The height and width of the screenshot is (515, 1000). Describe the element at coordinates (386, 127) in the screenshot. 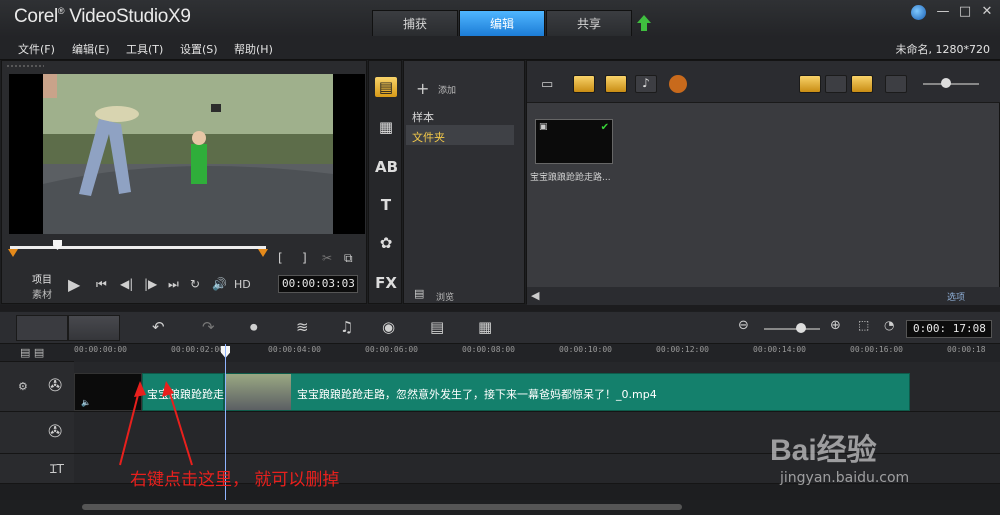

I see `instant-project-icon: ▦` at that location.